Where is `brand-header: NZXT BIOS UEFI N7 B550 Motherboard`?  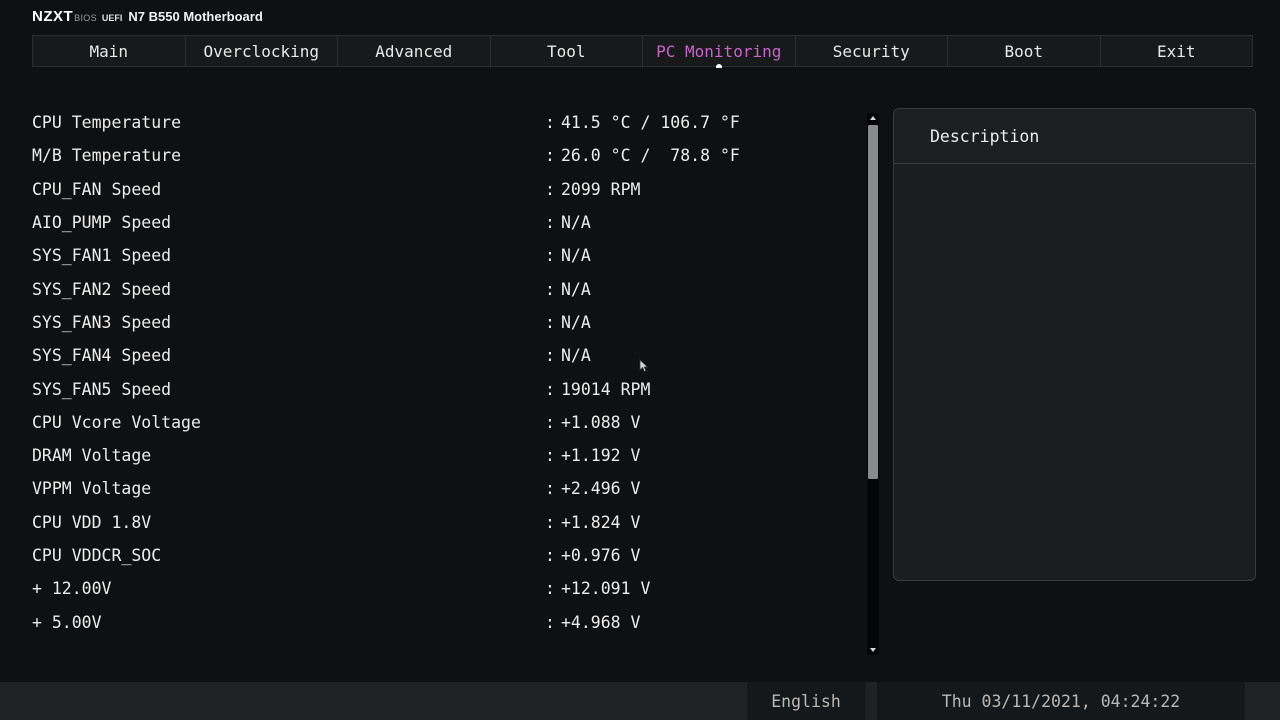 brand-header: NZXT BIOS UEFI N7 B550 Motherboard is located at coordinates (147, 18).